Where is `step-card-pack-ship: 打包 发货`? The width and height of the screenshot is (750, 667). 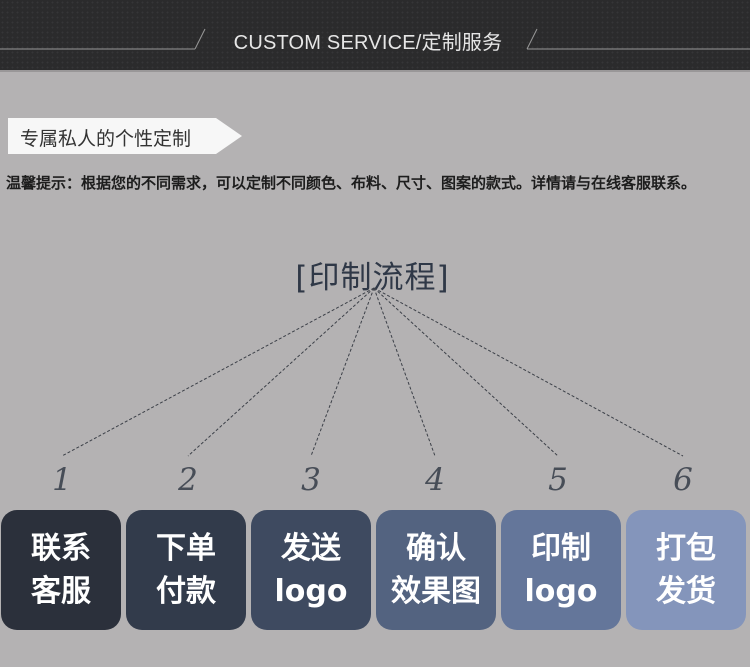
step-card-pack-ship: 打包 发货 is located at coordinates (686, 570).